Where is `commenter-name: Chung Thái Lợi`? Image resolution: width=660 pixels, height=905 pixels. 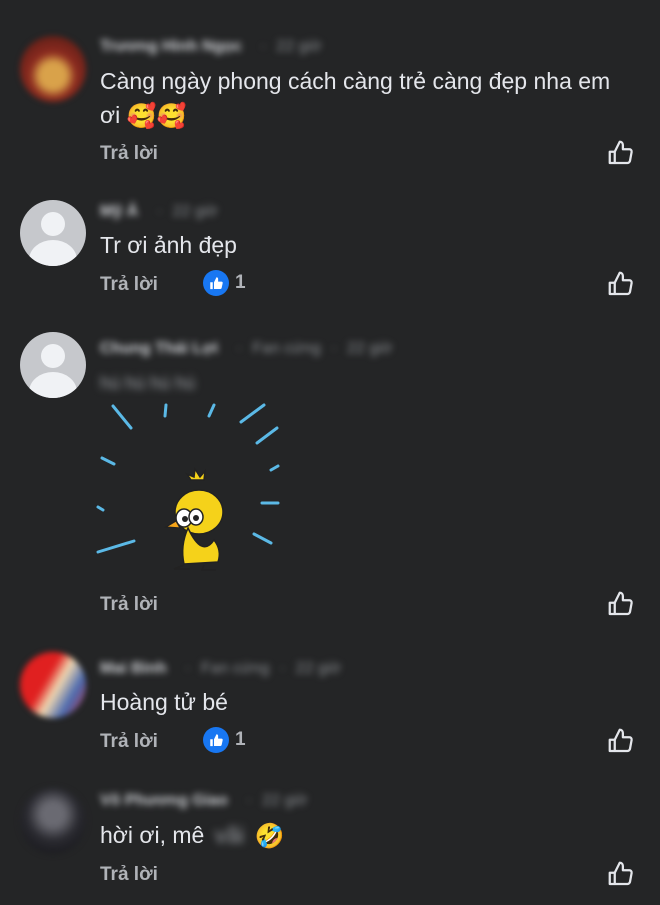
commenter-name: Chung Thái Lợi is located at coordinates (159, 348).